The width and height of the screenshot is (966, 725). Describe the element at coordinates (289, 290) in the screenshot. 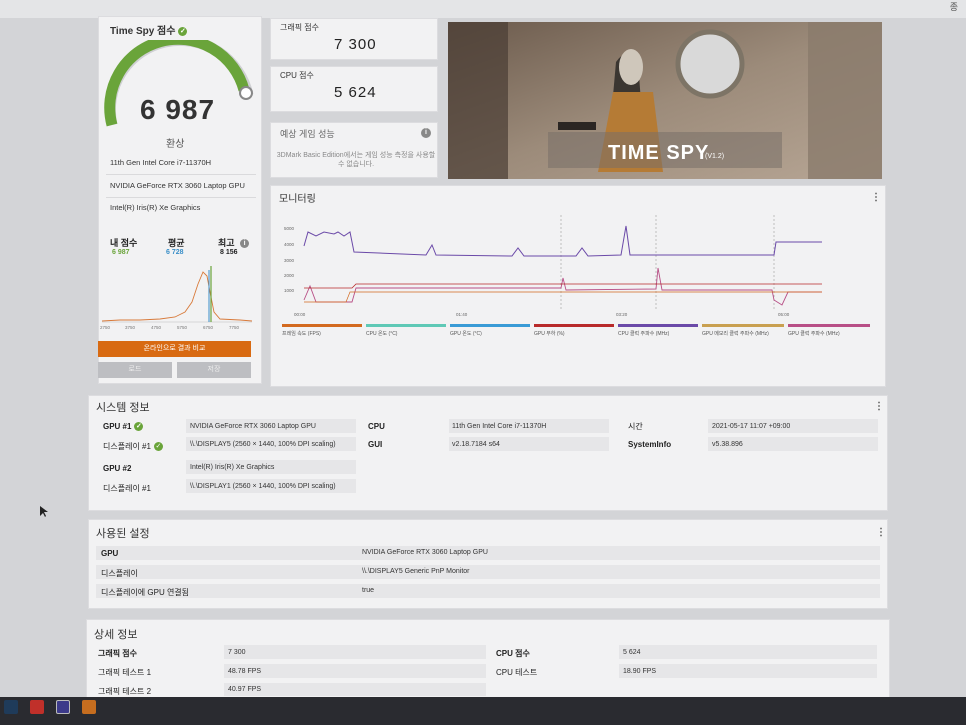

I see `y-tick: 1000` at that location.